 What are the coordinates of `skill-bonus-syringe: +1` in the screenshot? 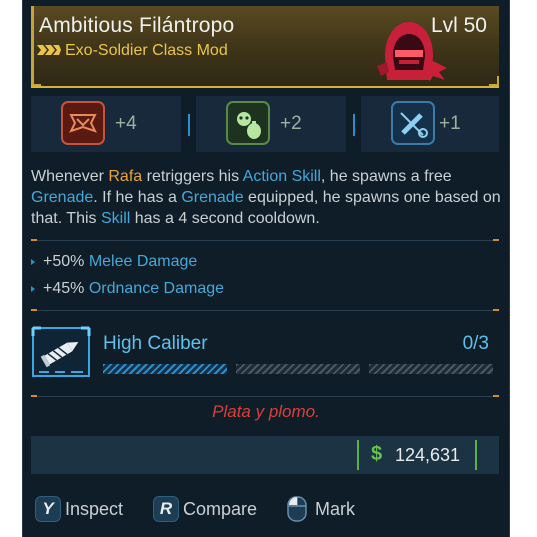 It's located at (430, 124).